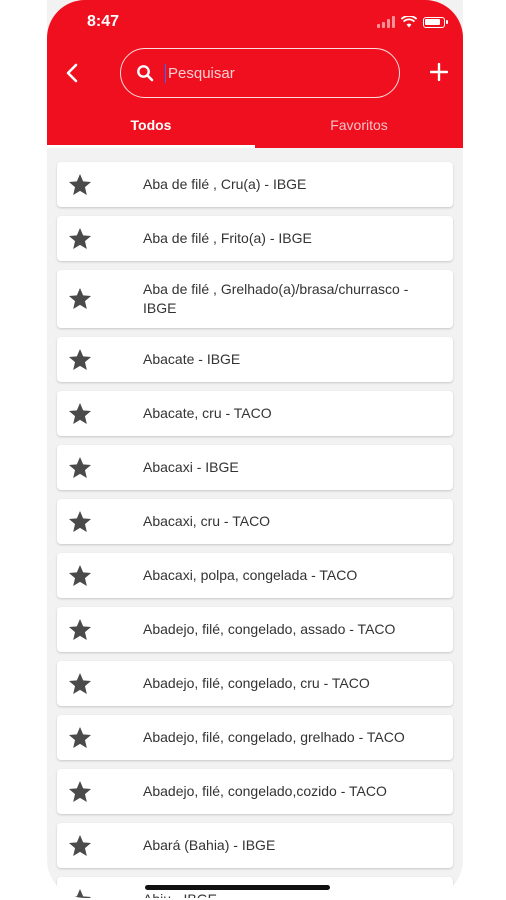  I want to click on list-item: Abacate - IBGE, so click(255, 359).